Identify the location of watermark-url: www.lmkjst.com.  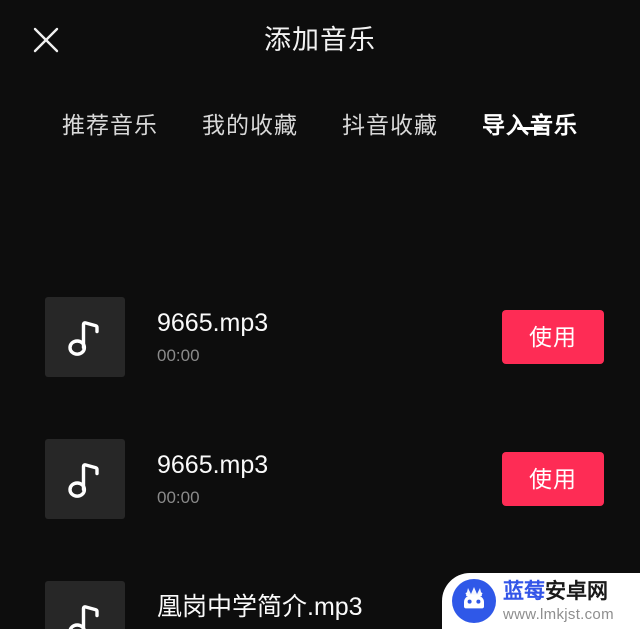
(558, 614).